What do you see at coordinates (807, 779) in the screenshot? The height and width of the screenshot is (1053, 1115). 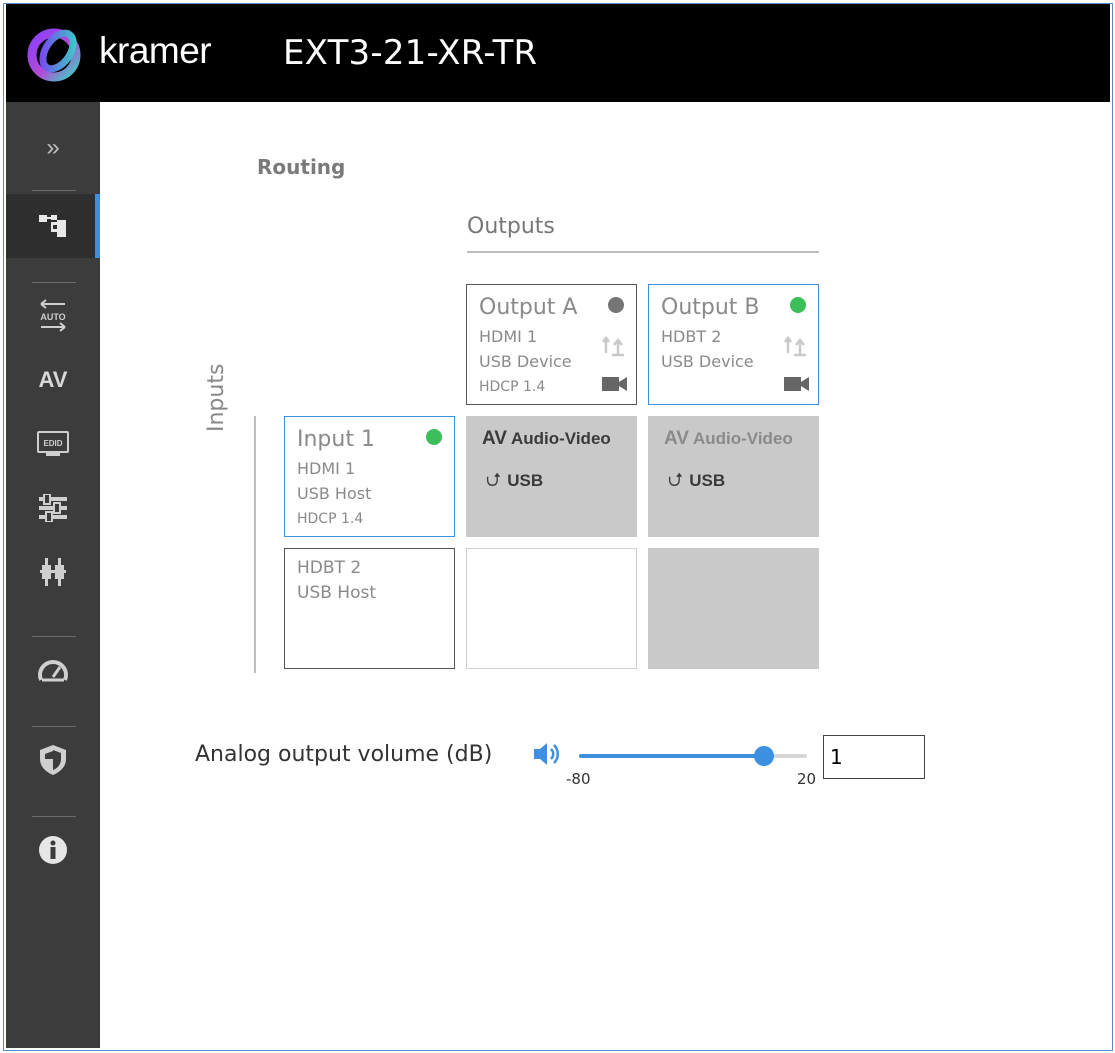 I see `volume-max-label: 20` at bounding box center [807, 779].